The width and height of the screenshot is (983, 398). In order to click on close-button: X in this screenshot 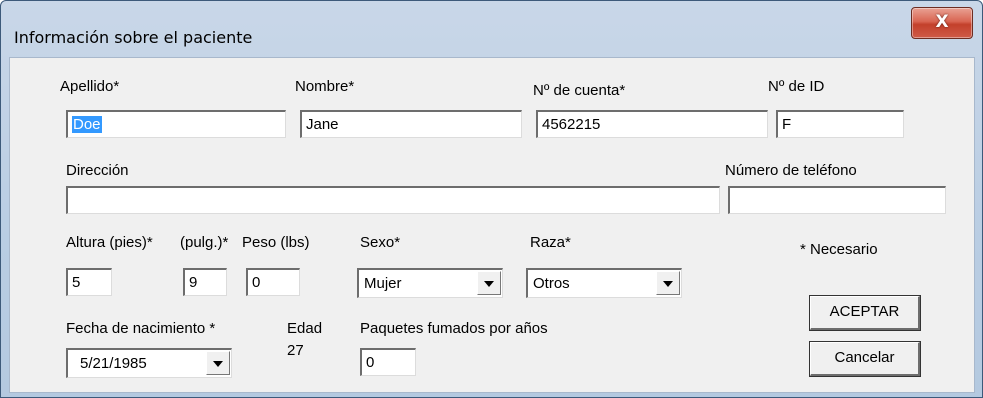, I will do `click(942, 23)`.